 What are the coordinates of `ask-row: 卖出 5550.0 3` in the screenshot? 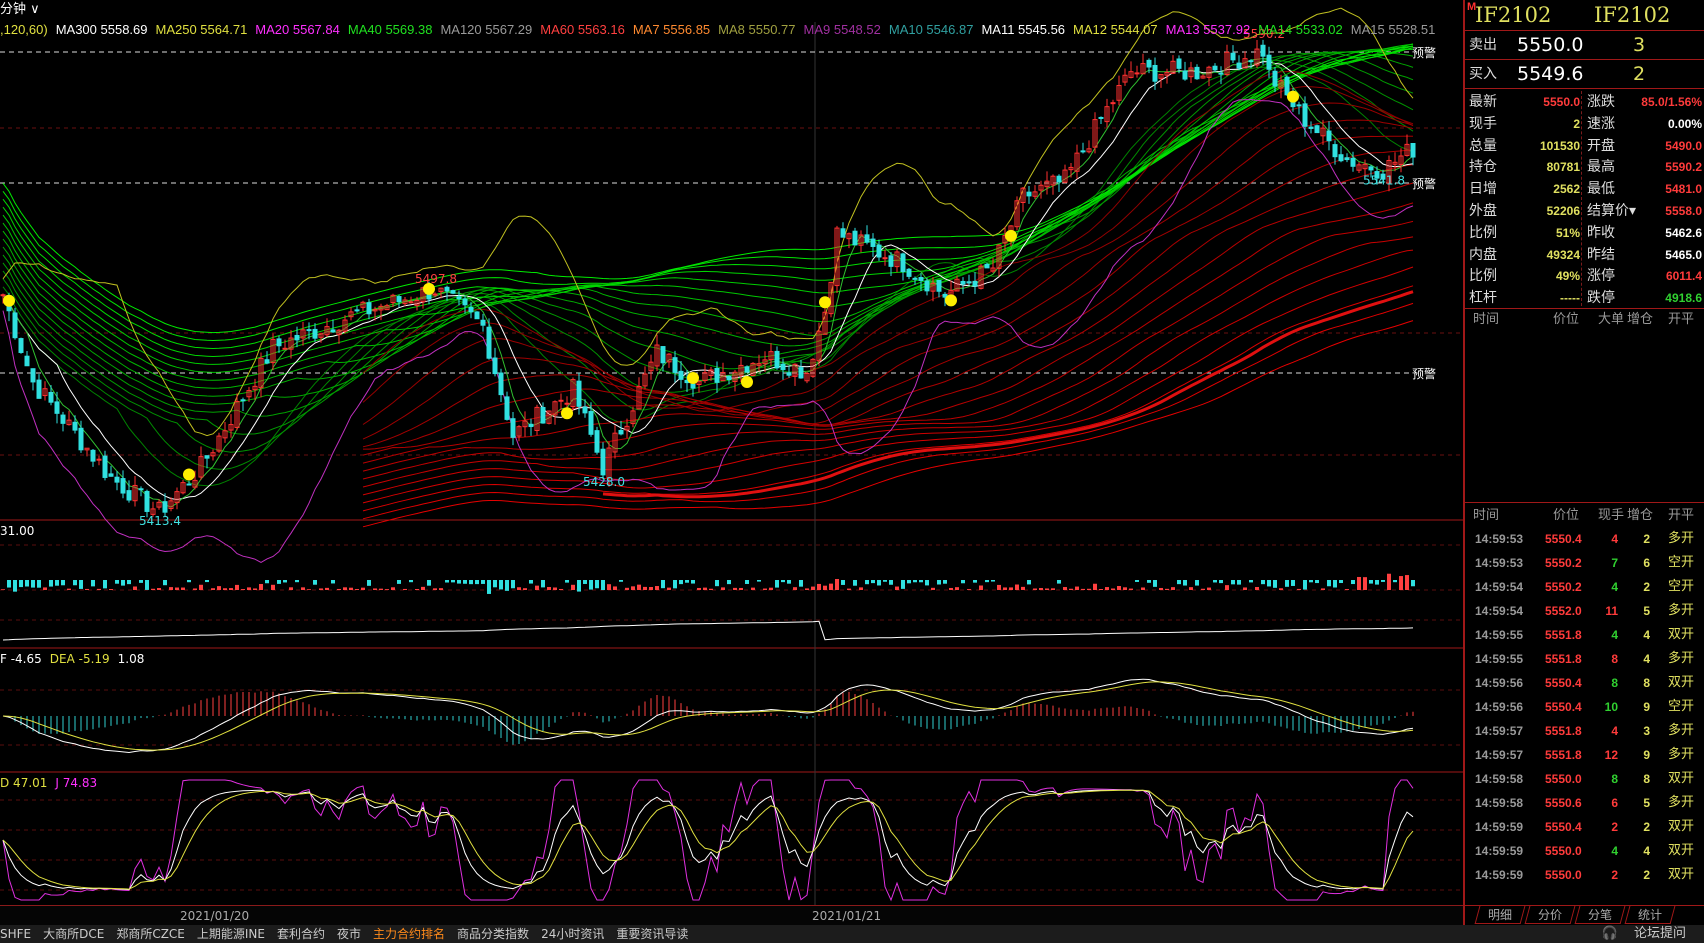 It's located at (1584, 45).